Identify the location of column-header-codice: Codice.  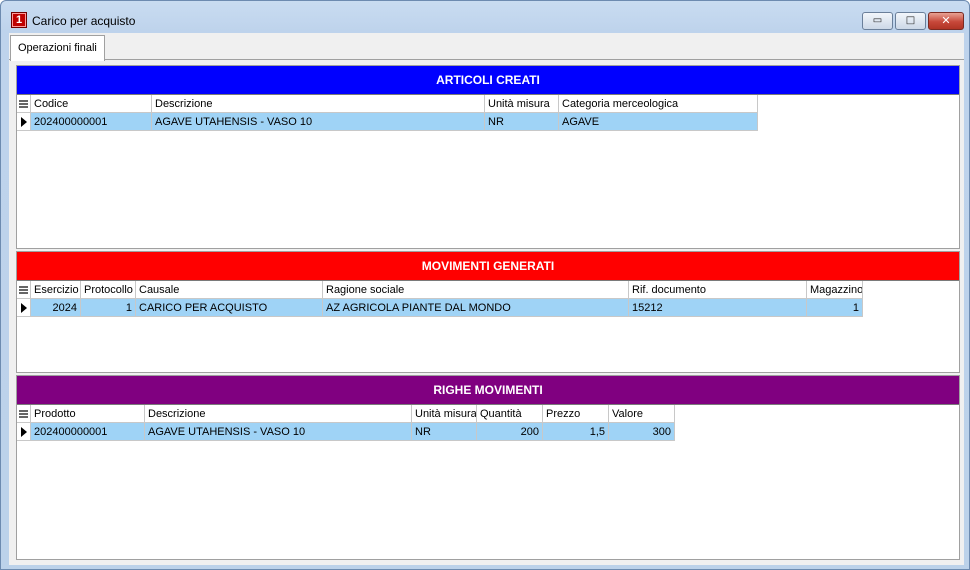
(91, 104).